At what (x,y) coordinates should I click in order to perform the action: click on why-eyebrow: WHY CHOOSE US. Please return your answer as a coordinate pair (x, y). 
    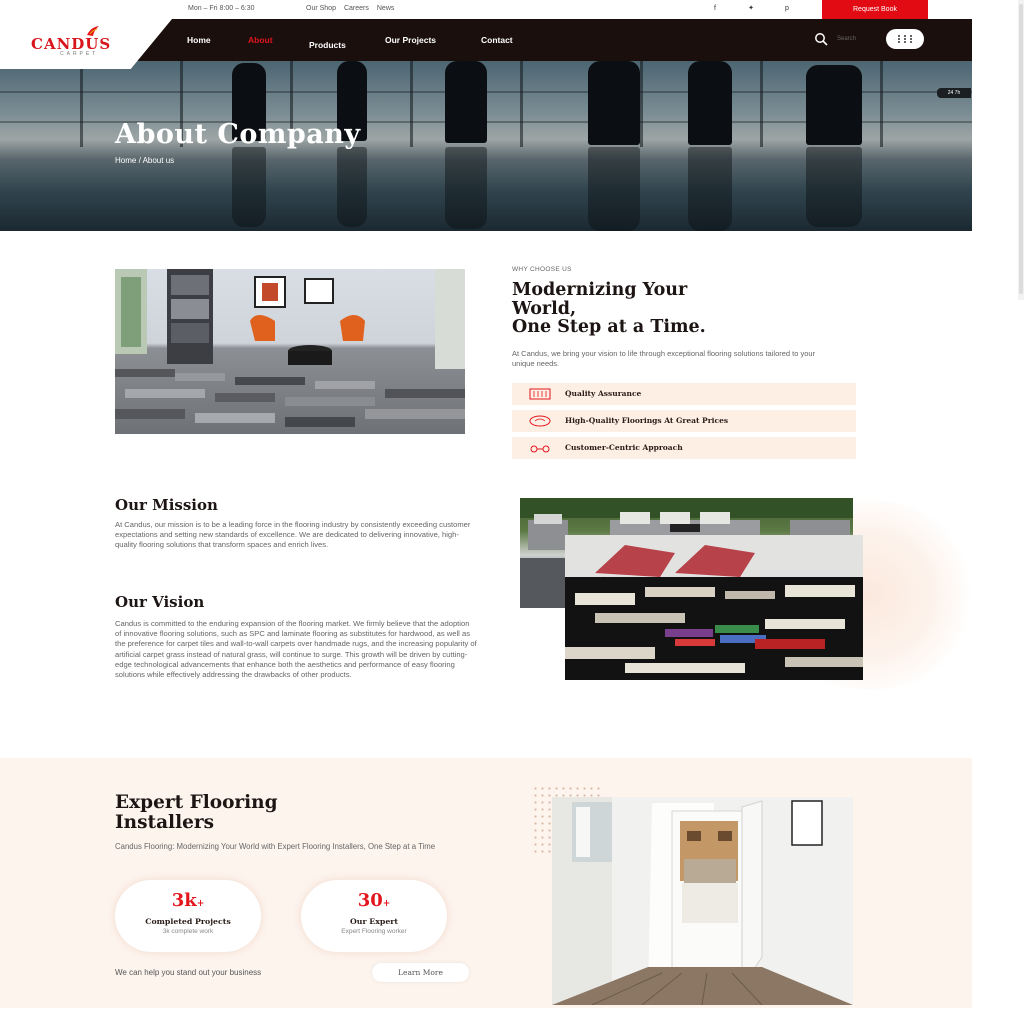
    Looking at the image, I should click on (542, 269).